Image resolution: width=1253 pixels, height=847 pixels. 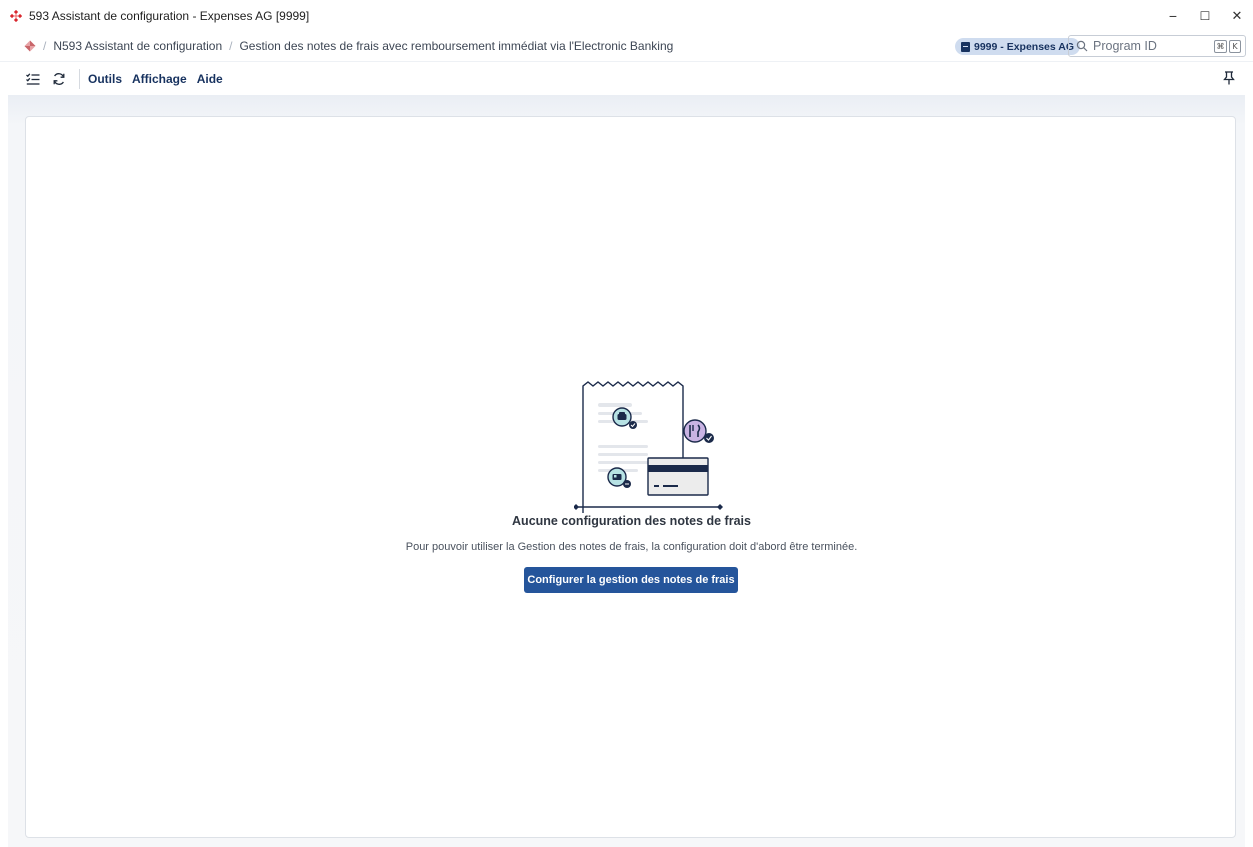 What do you see at coordinates (1024, 46) in the screenshot?
I see `tenant-label: 9999 - Expenses AG` at bounding box center [1024, 46].